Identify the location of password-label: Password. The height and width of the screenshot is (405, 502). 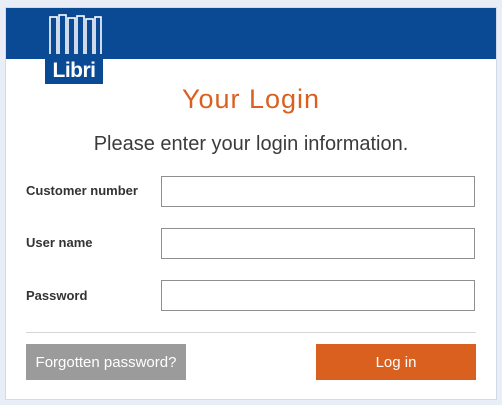
(57, 295).